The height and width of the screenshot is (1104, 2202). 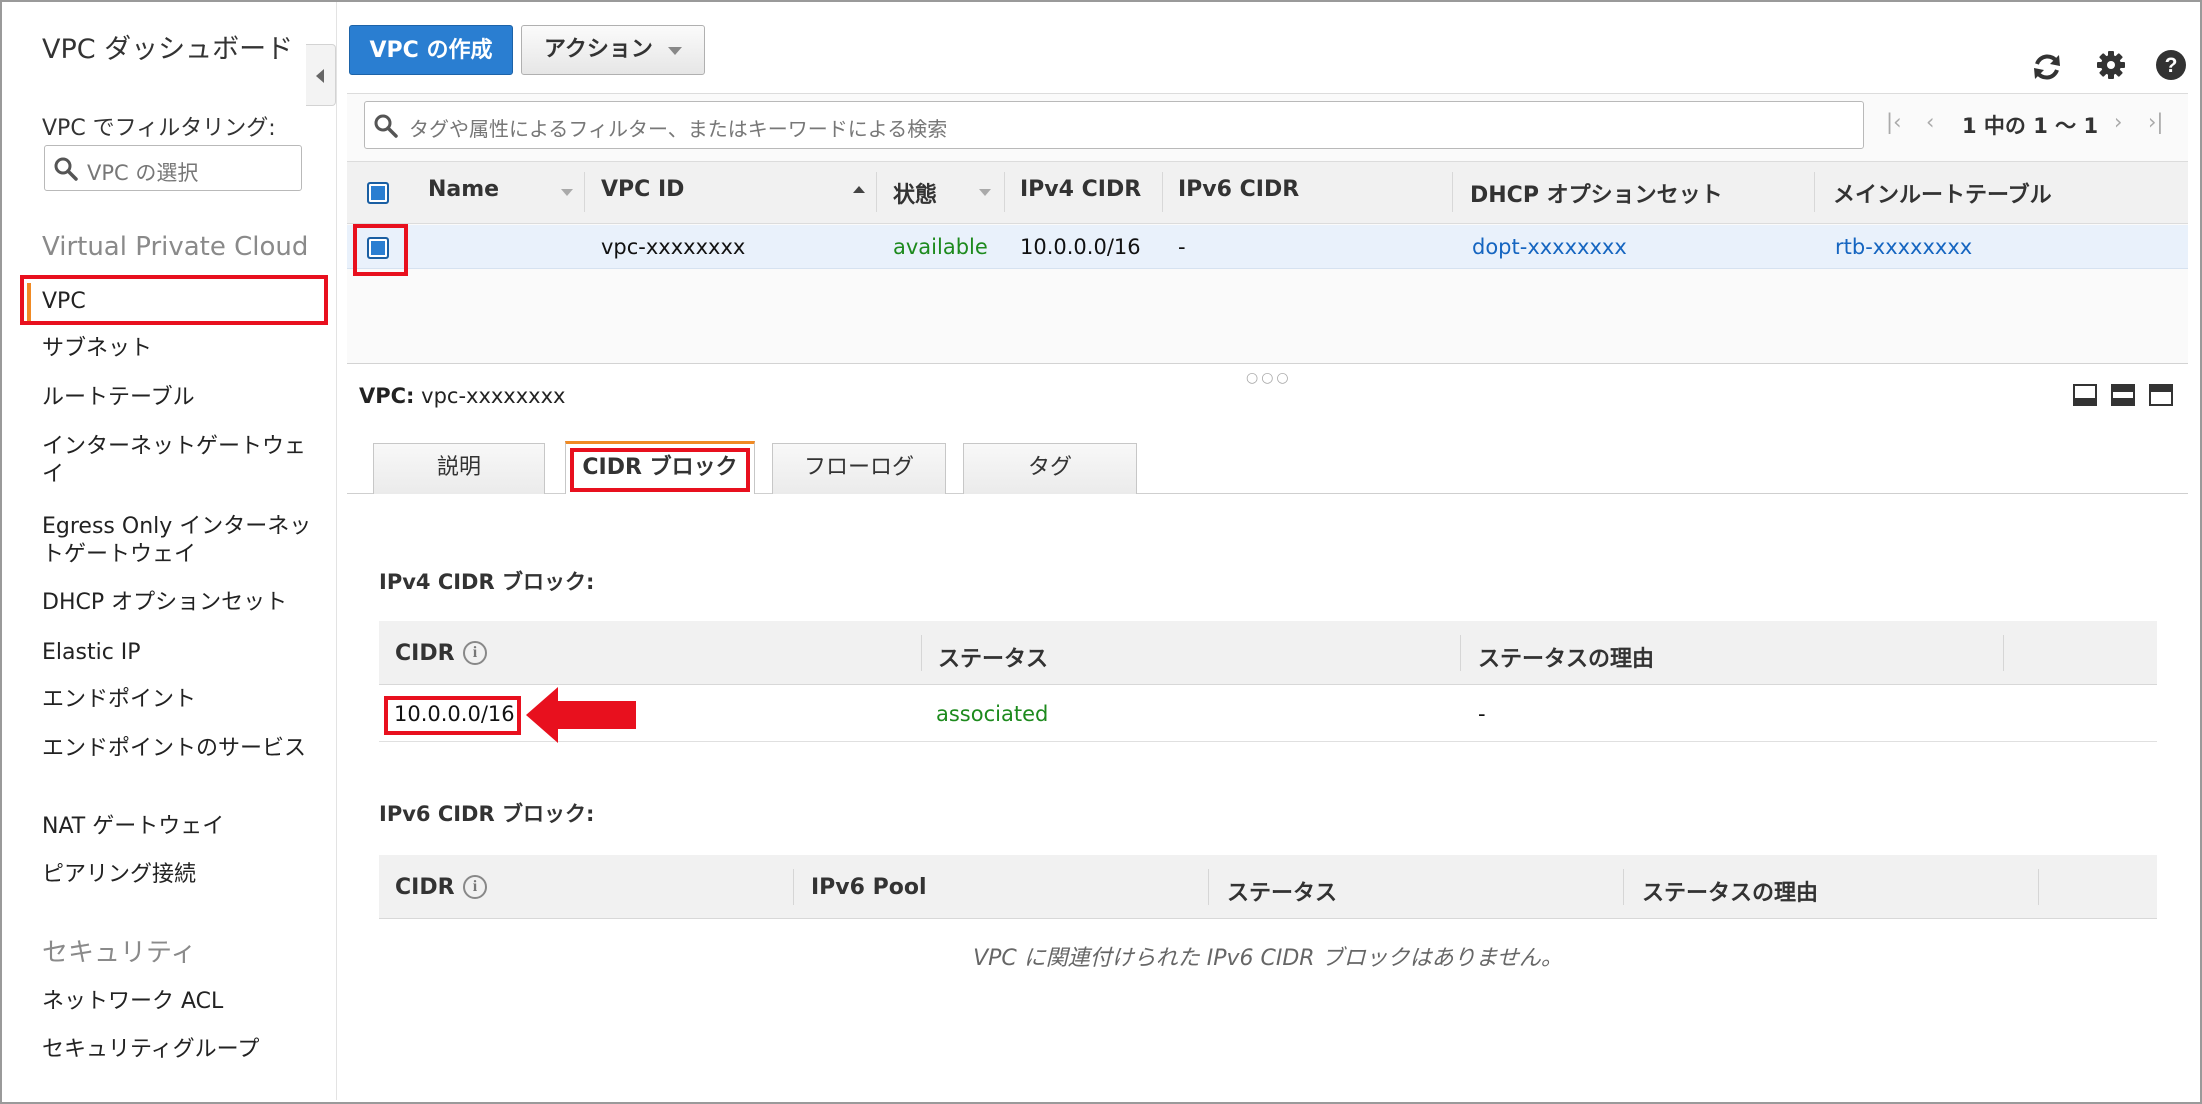 I want to click on ipv4-cell-reason: -, so click(x=1482, y=714).